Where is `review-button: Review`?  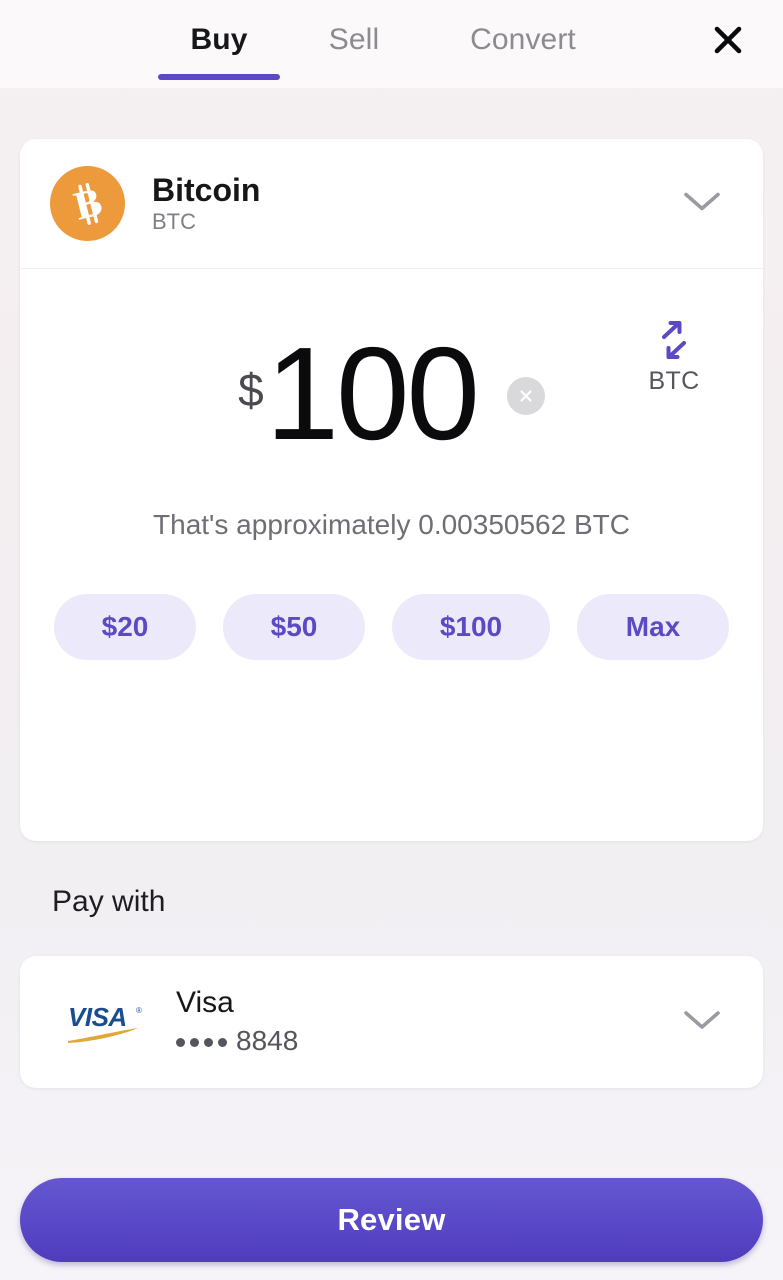 review-button: Review is located at coordinates (391, 1220).